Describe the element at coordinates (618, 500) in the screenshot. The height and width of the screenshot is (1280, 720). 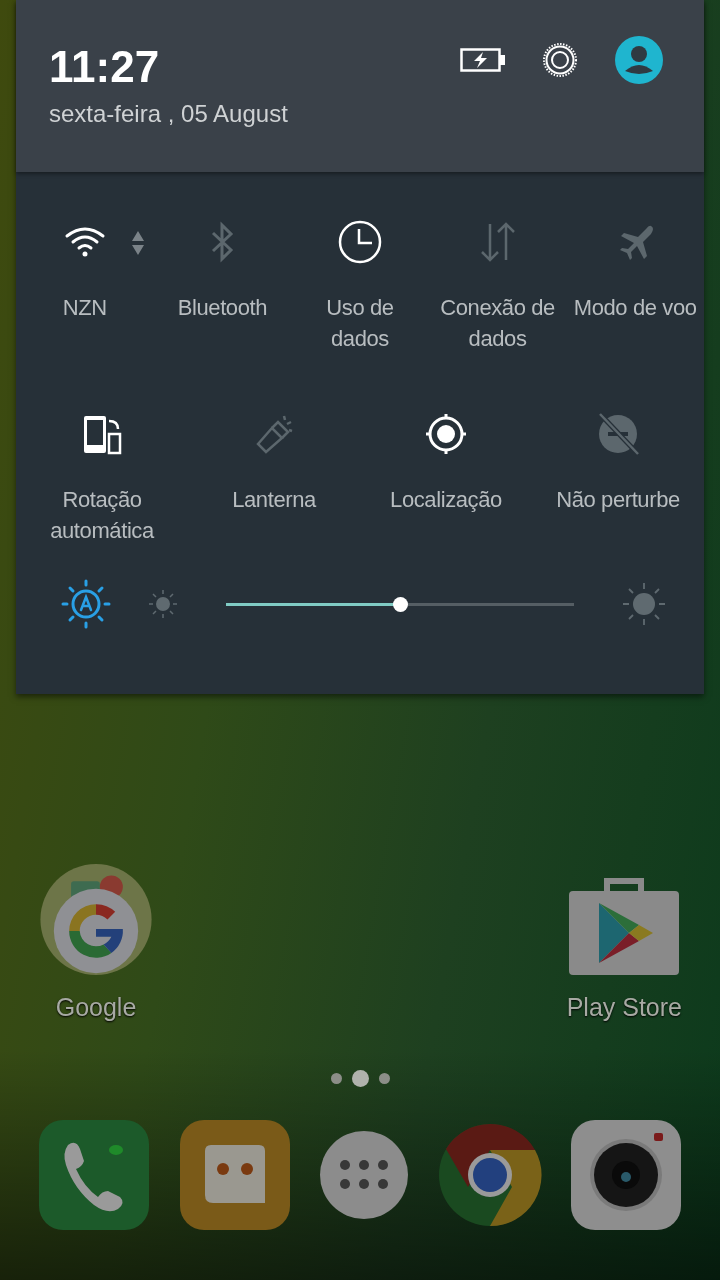
I see `tile-label: Não perturbe` at that location.